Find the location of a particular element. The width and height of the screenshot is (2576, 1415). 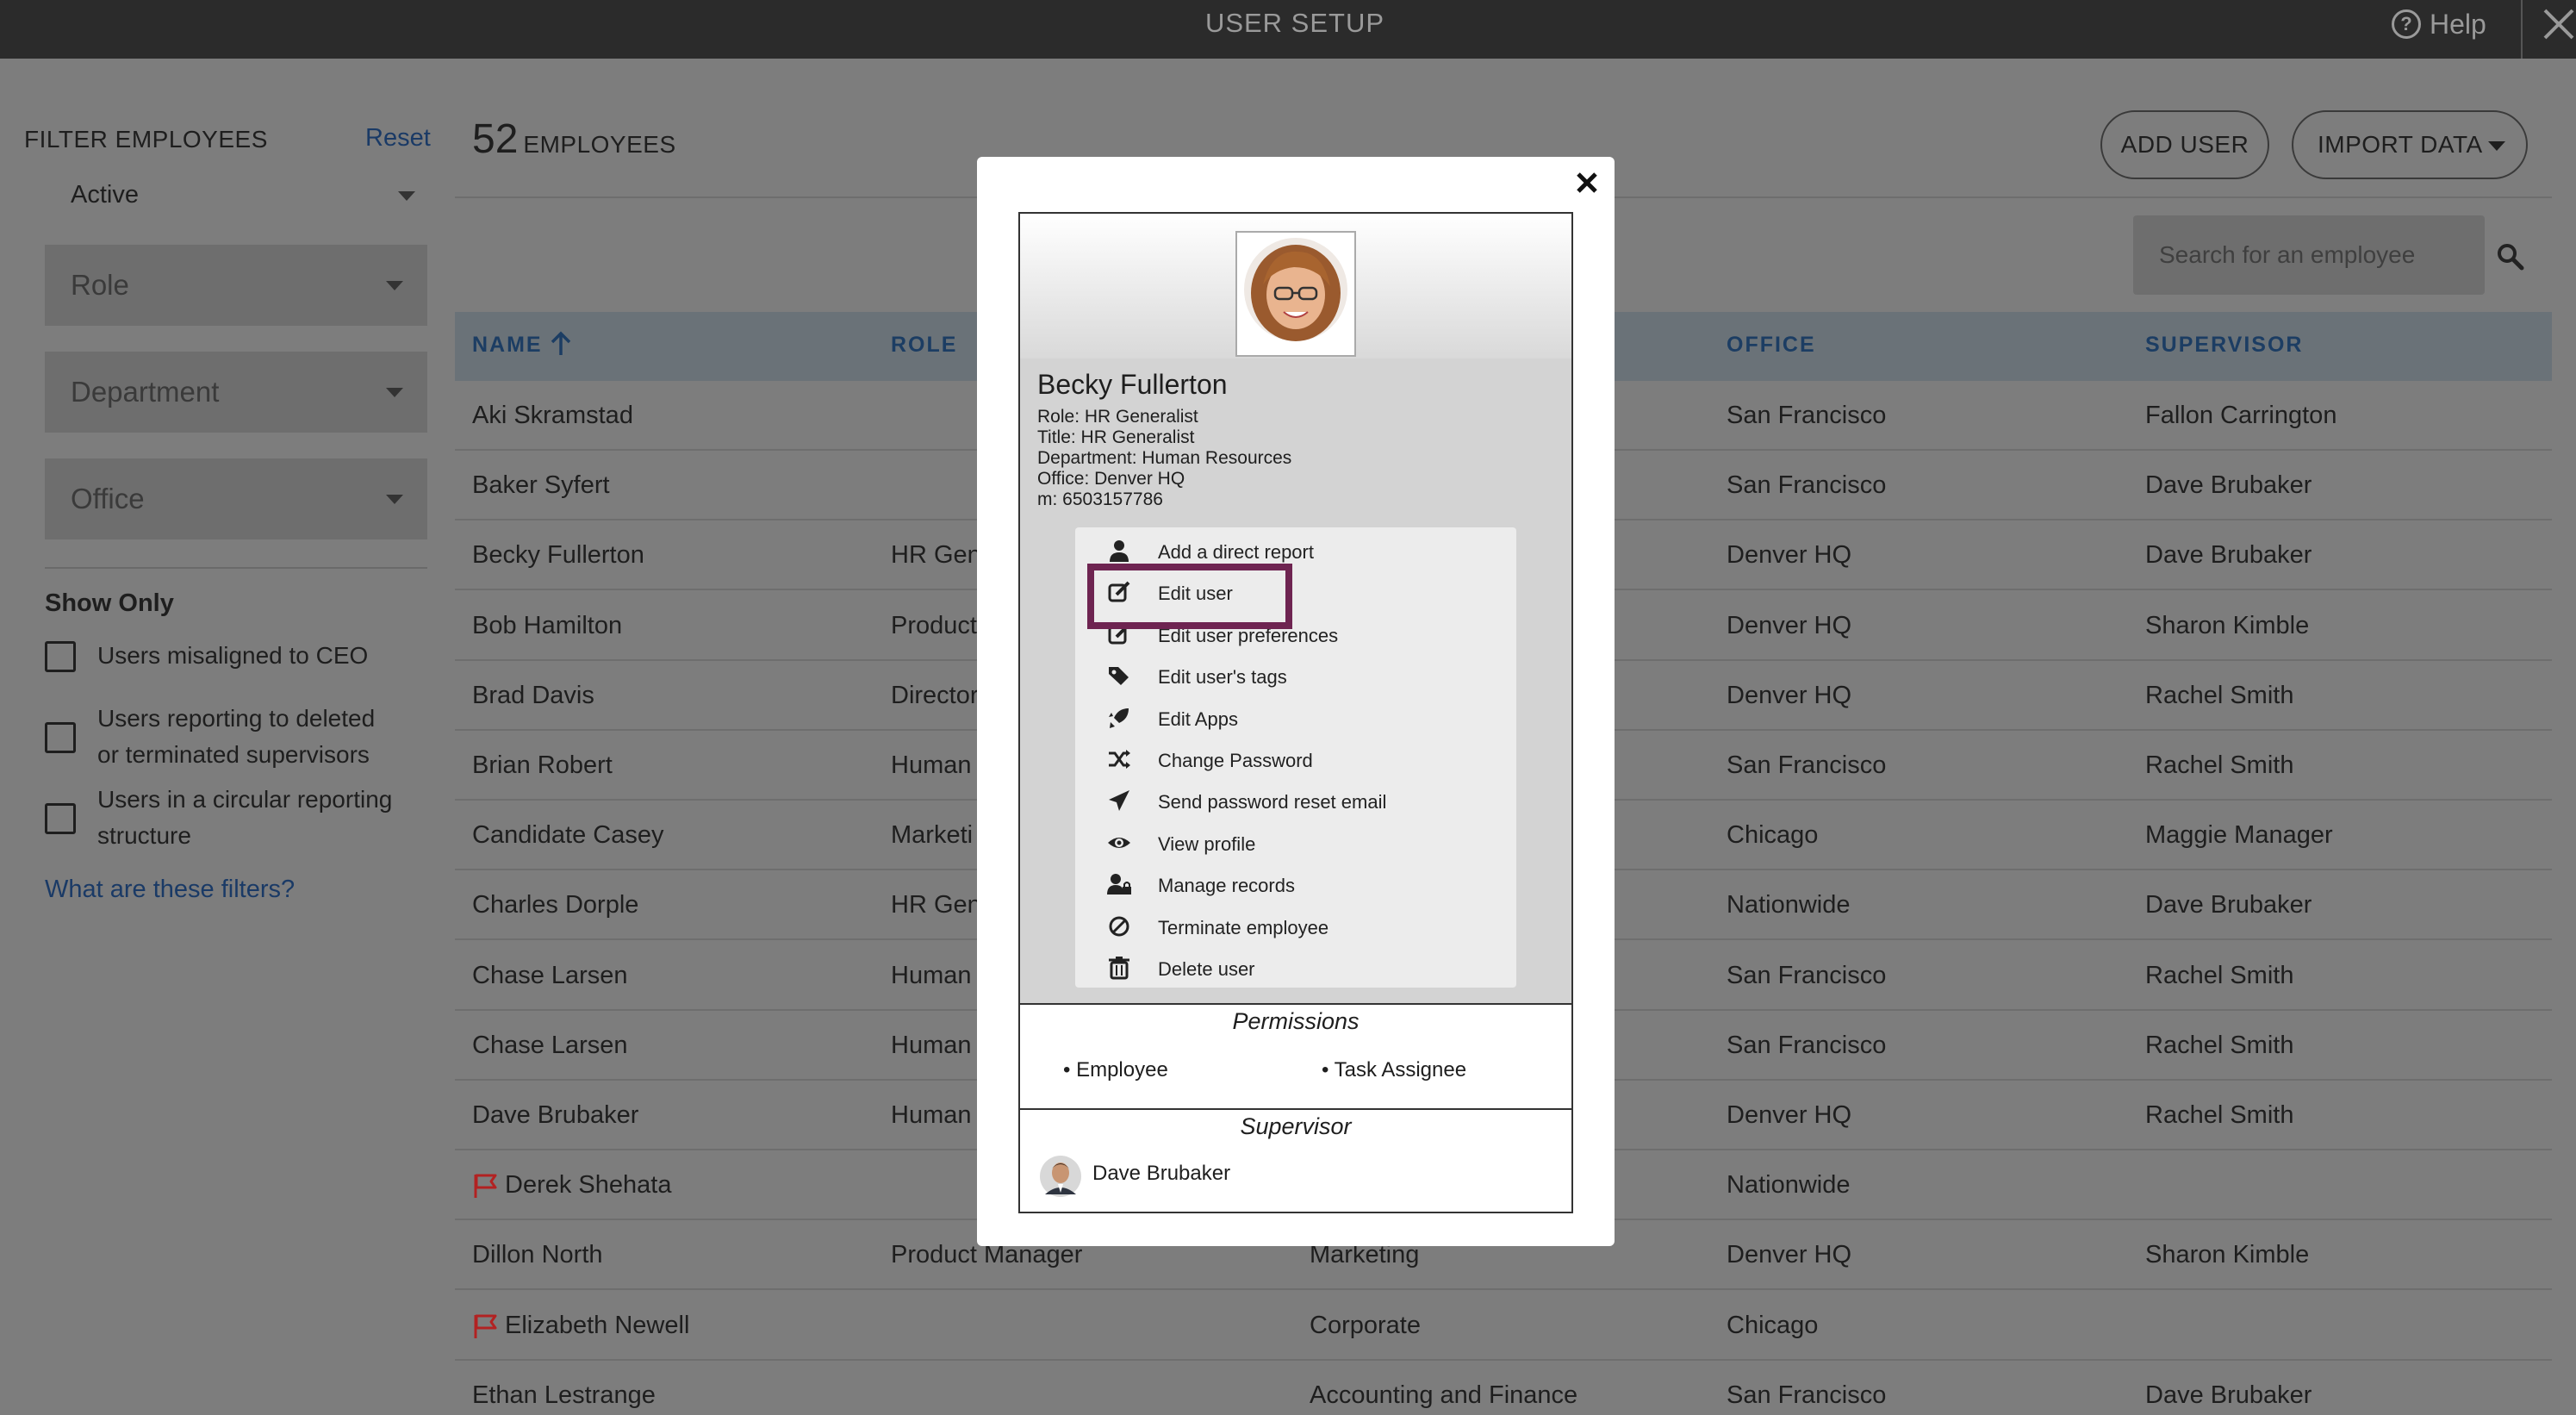

search-icon is located at coordinates (2510, 256).